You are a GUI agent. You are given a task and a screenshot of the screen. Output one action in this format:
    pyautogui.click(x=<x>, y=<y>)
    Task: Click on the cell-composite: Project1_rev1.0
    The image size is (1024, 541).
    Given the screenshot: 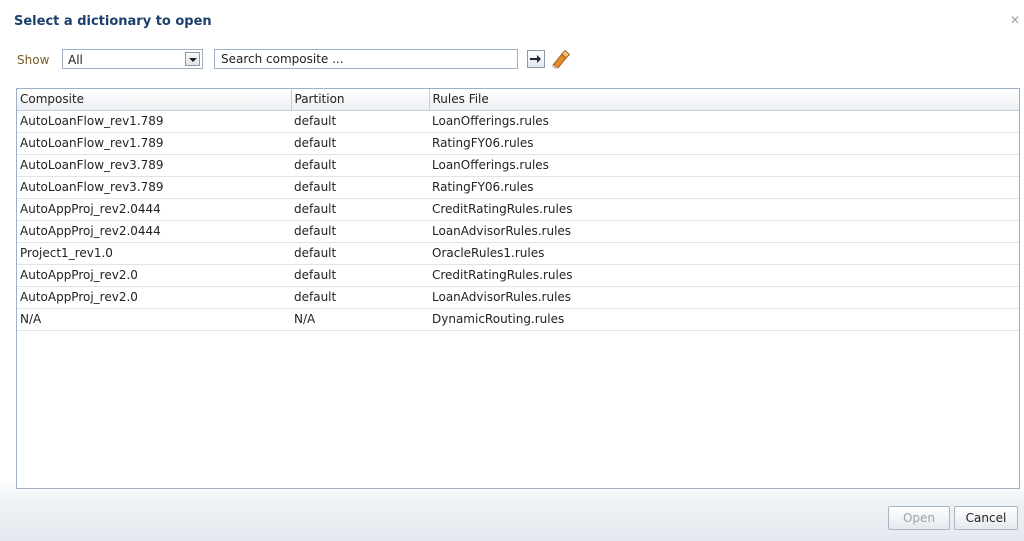 What is the action you would take?
    pyautogui.click(x=154, y=253)
    